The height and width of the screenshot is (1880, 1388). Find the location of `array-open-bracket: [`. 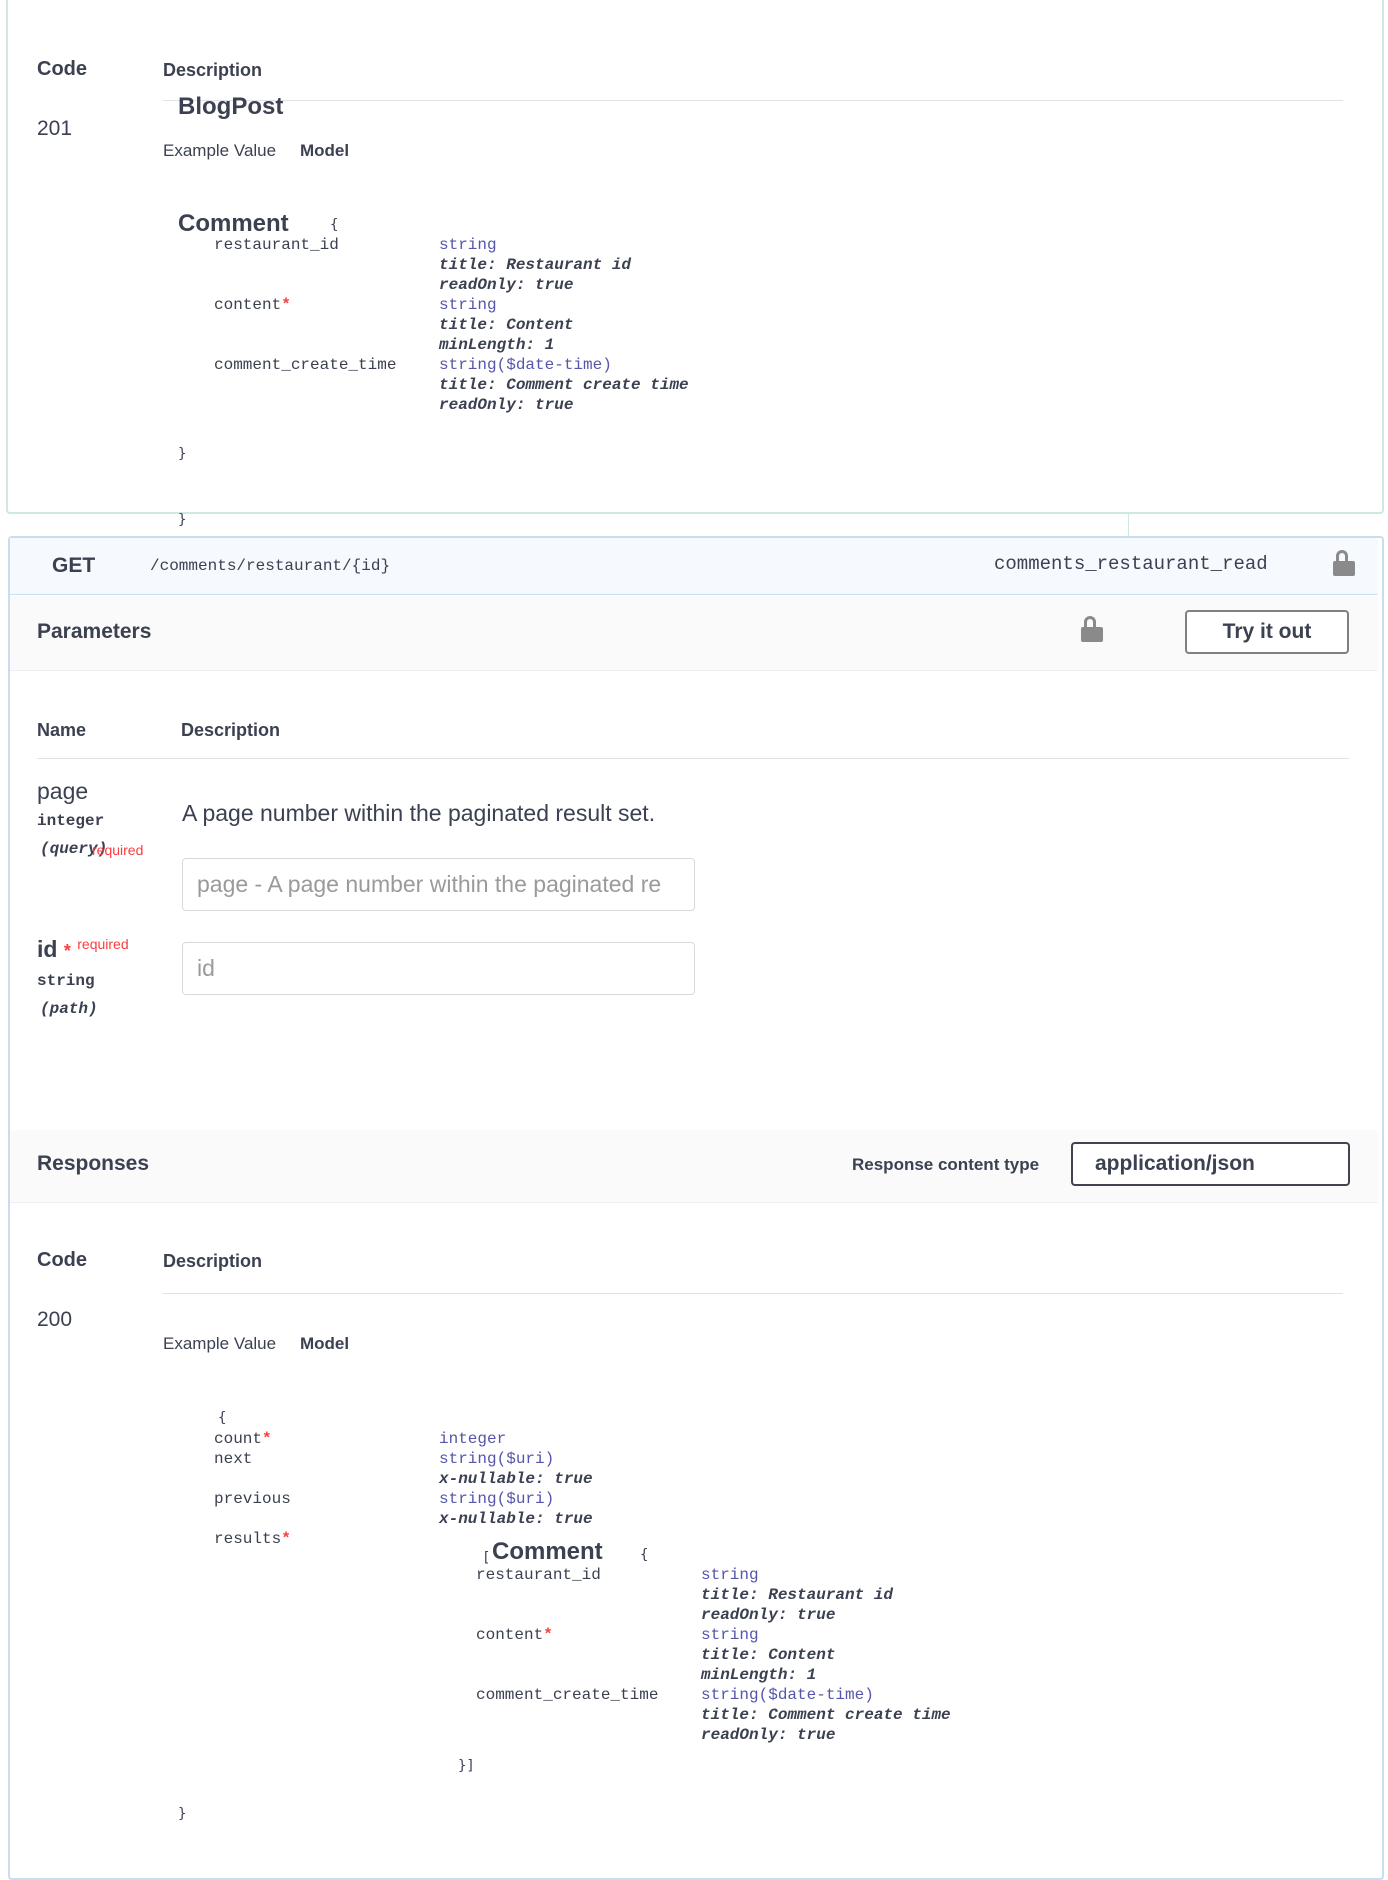

array-open-bracket: [ is located at coordinates (486, 1558).